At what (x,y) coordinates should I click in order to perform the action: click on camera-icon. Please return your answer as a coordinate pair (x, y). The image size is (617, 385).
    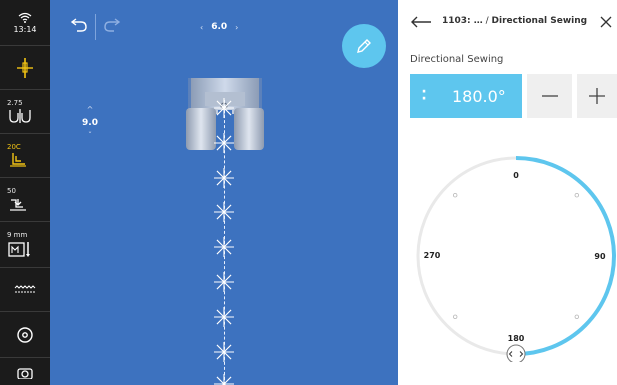
    Looking at the image, I should click on (25, 373).